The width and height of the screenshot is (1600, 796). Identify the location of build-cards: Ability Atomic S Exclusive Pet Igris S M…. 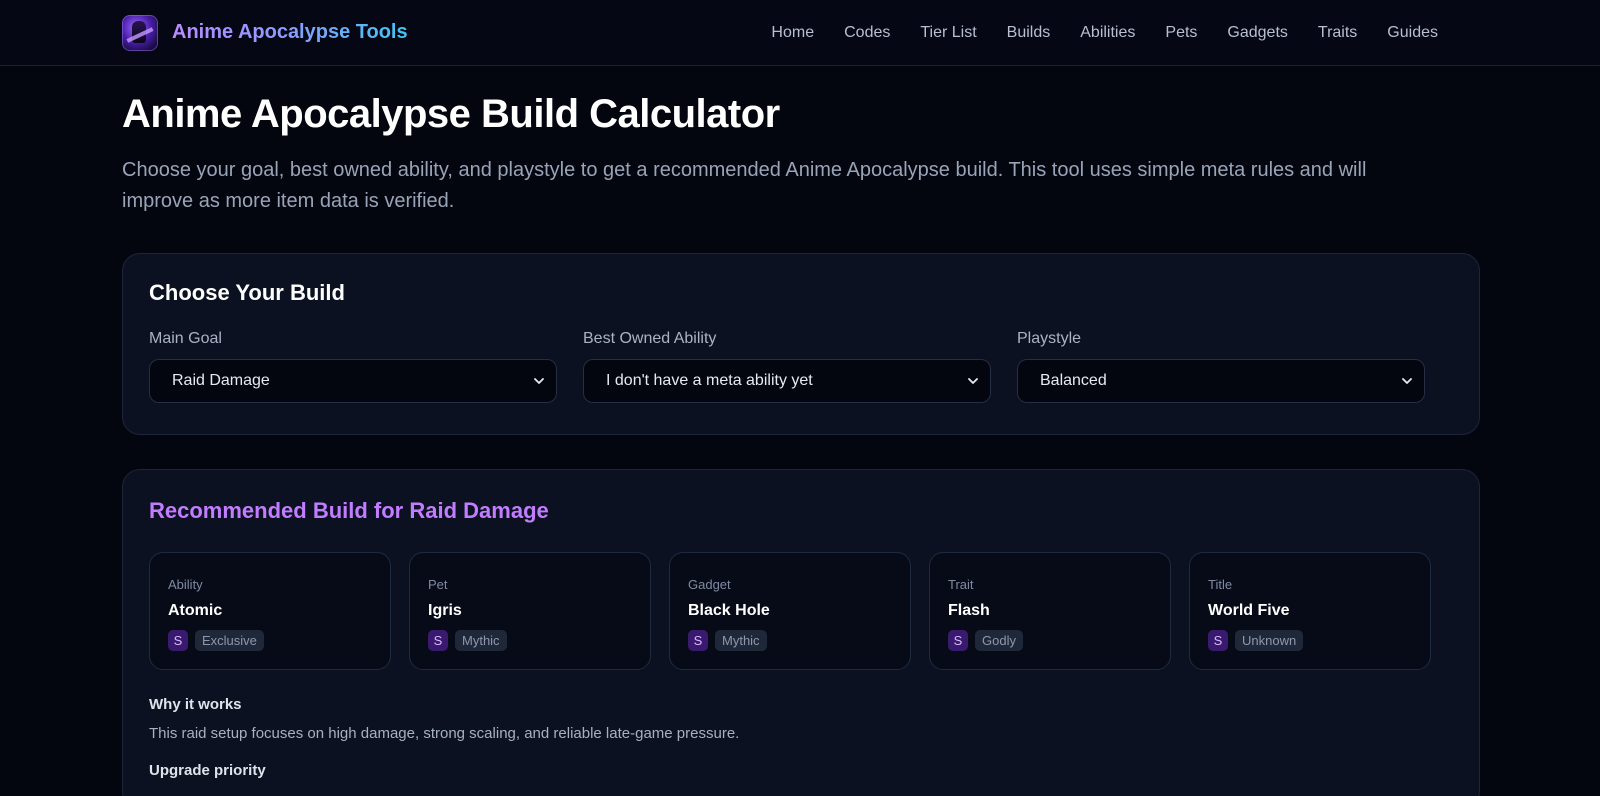
(801, 611).